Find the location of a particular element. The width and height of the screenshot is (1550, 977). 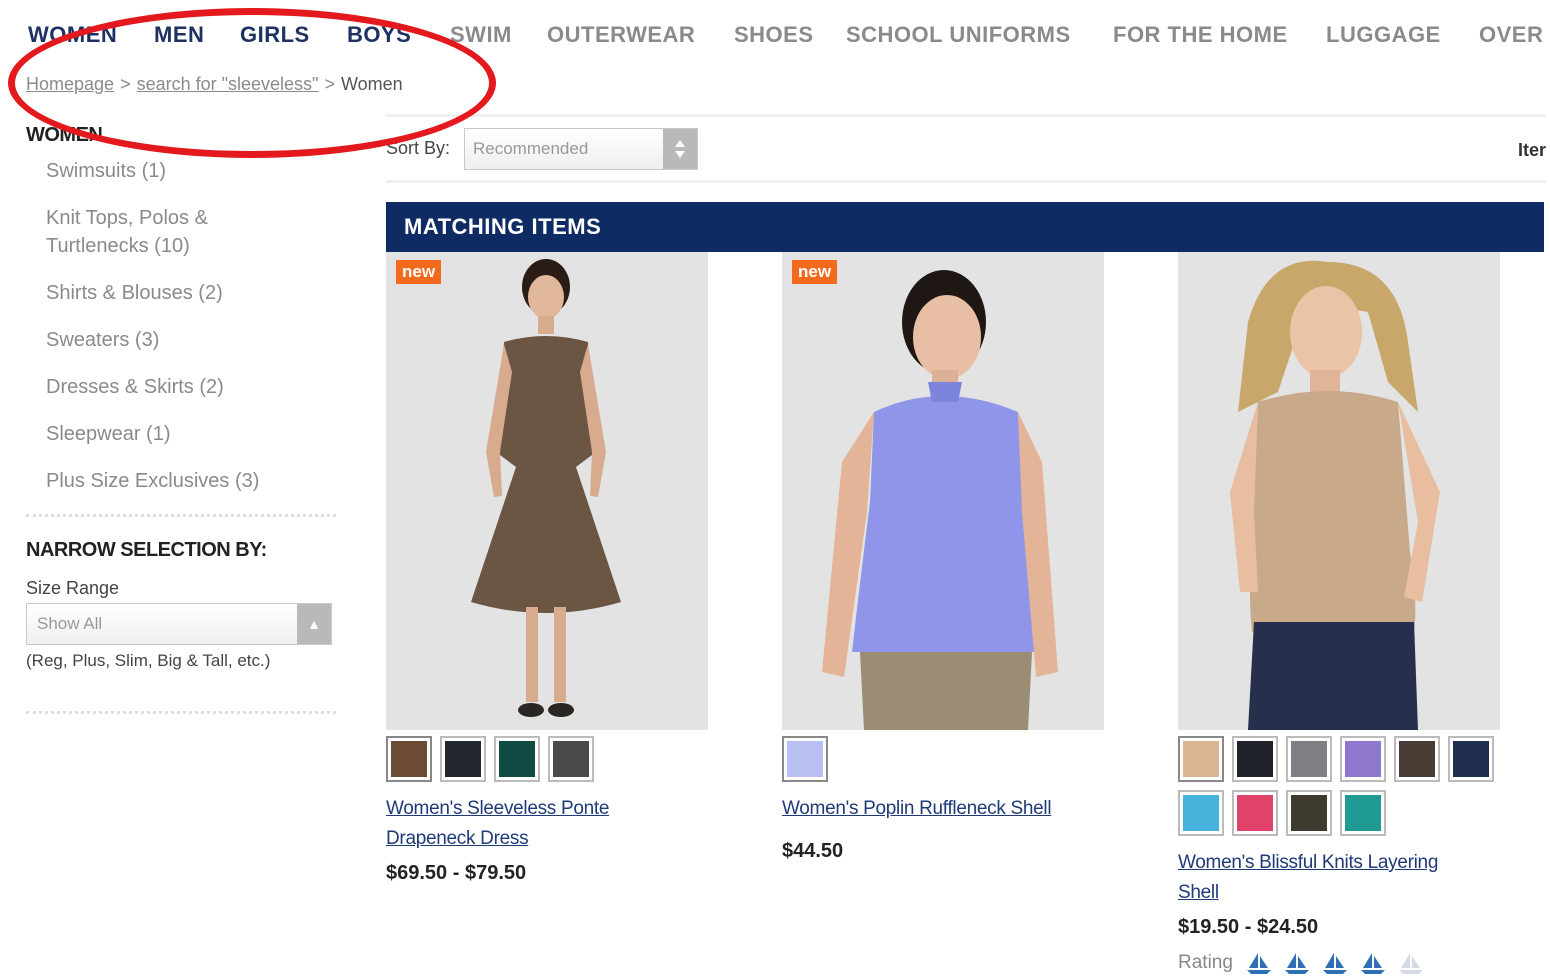

product-rating: Rating is located at coordinates (1348, 963).